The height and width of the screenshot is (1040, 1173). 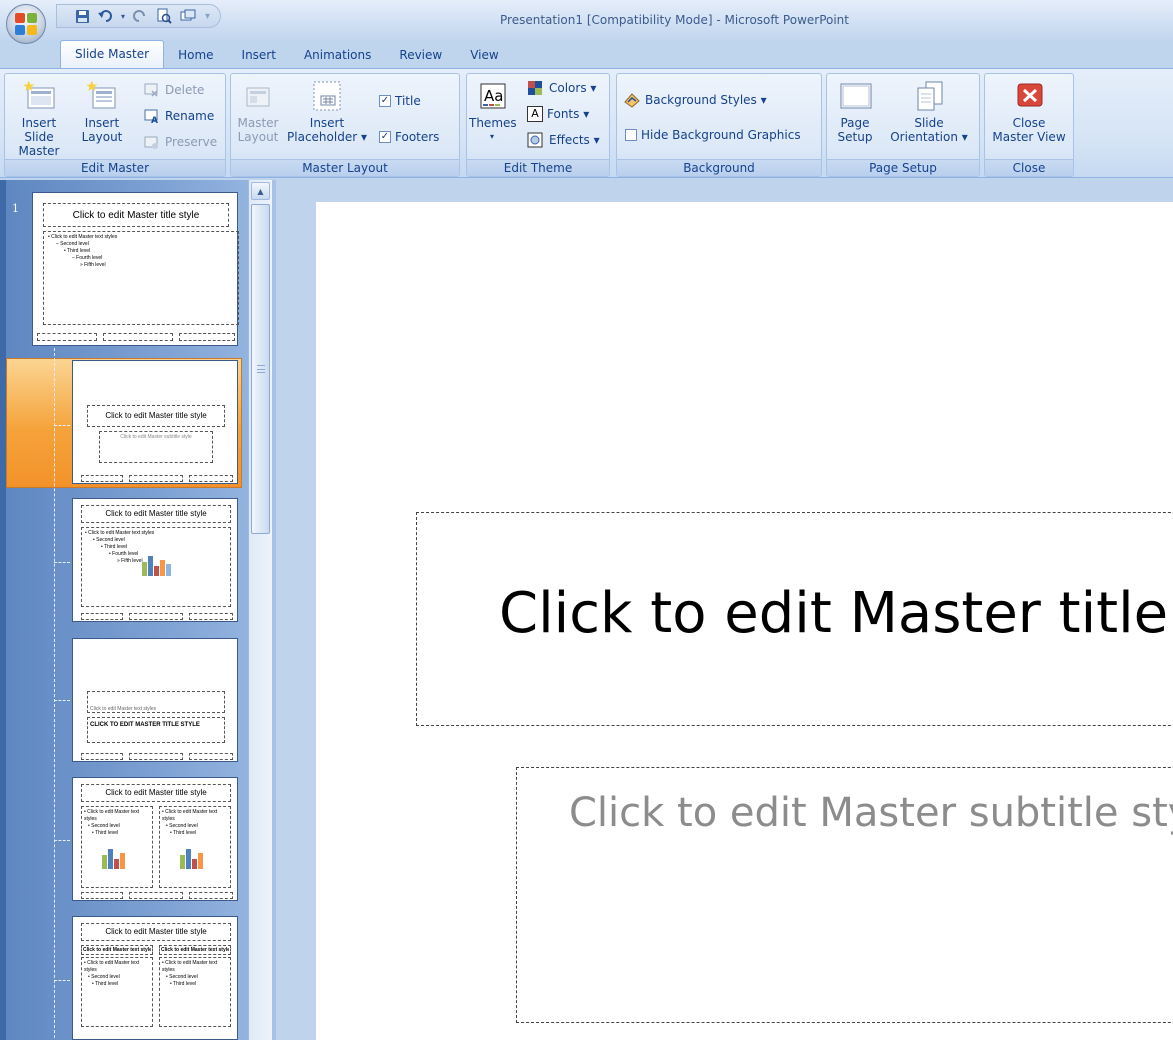 I want to click on themes-button: Aa Themes ▾, so click(x=493, y=112).